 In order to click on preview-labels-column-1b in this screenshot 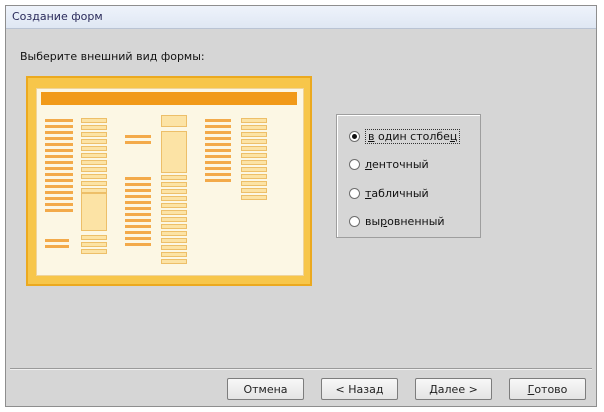, I will do `click(57, 245)`.